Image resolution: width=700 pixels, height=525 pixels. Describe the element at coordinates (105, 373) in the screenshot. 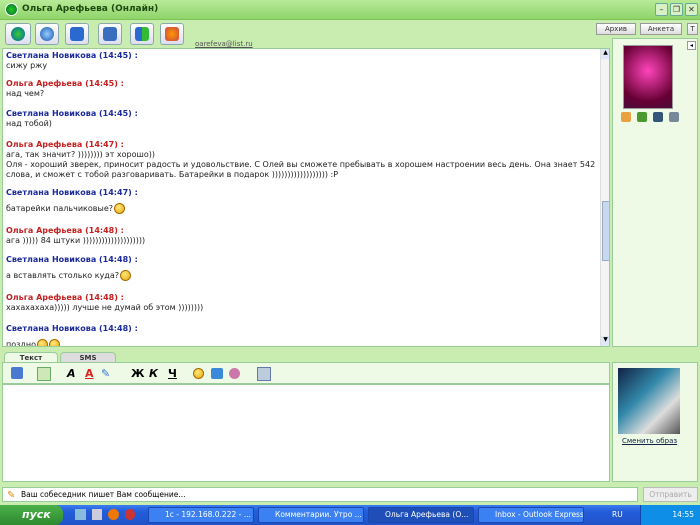

I see `highlight-icon: ✎` at that location.